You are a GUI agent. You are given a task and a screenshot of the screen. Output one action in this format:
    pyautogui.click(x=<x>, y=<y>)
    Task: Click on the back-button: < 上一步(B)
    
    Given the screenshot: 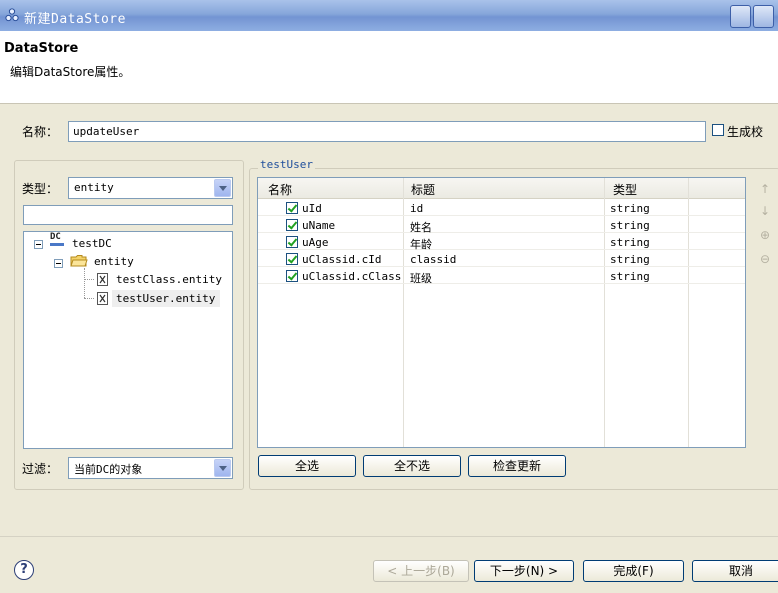 What is the action you would take?
    pyautogui.click(x=421, y=571)
    